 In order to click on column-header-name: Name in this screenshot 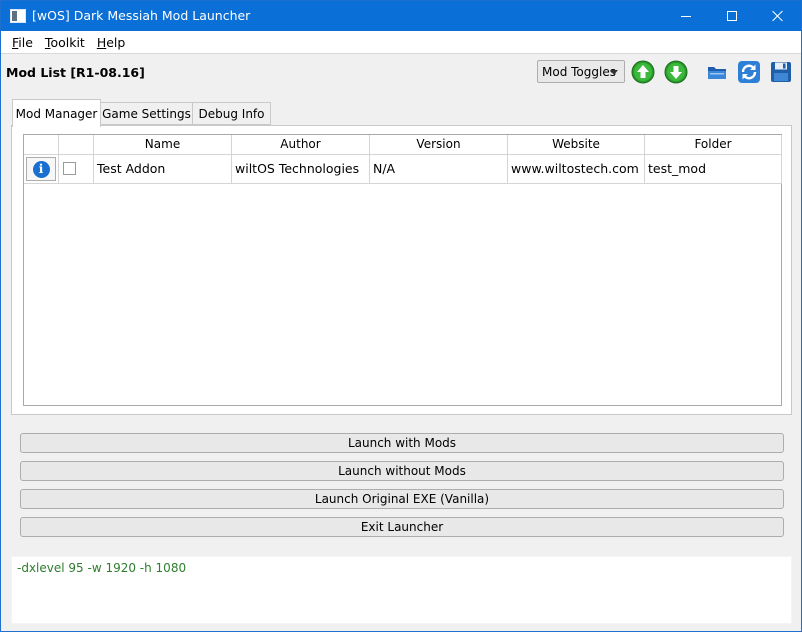, I will do `click(163, 145)`.